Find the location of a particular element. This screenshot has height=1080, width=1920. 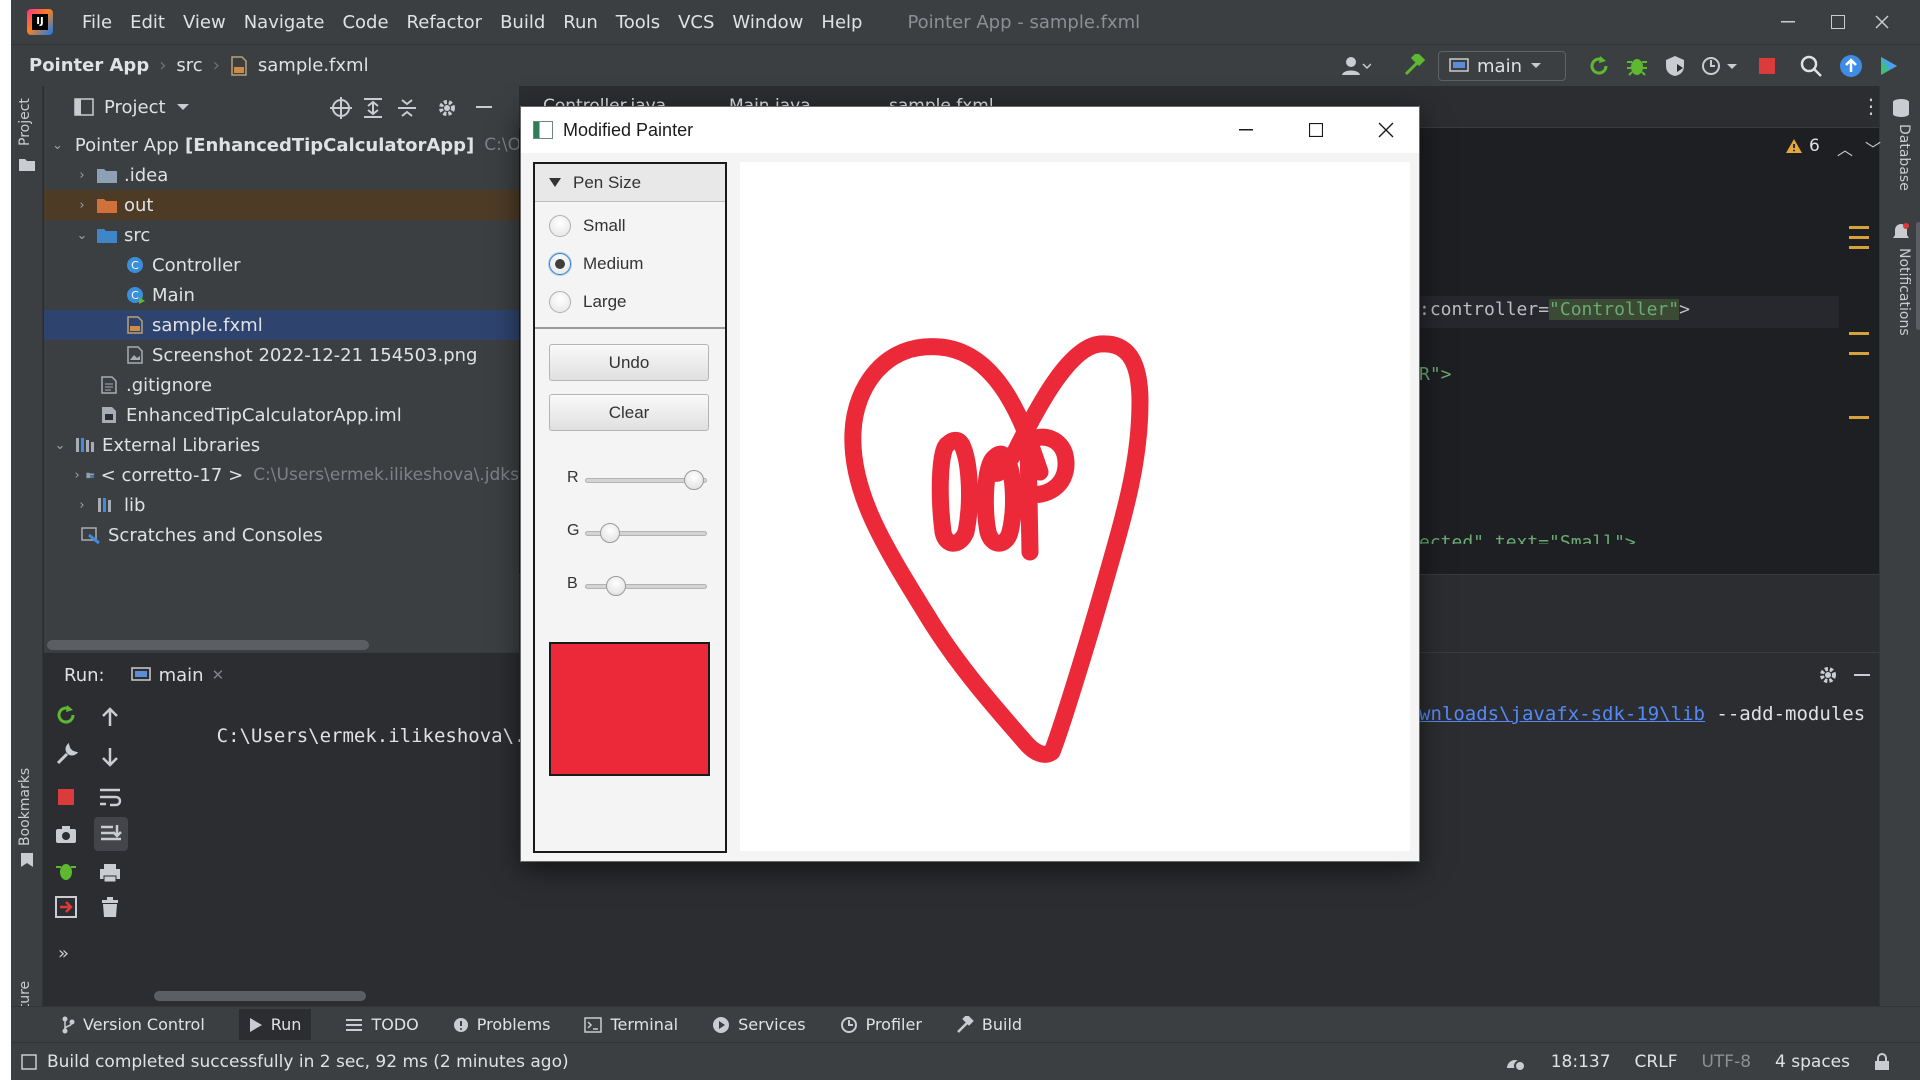

rerun-icon is located at coordinates (1599, 66).